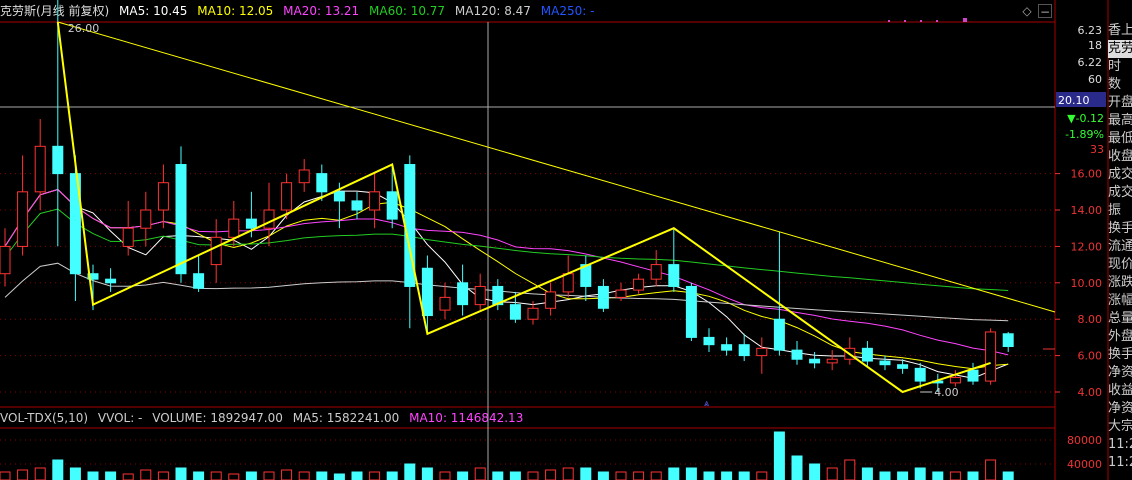  Describe the element at coordinates (1120, 264) in the screenshot. I see `info-label: 现价` at that location.